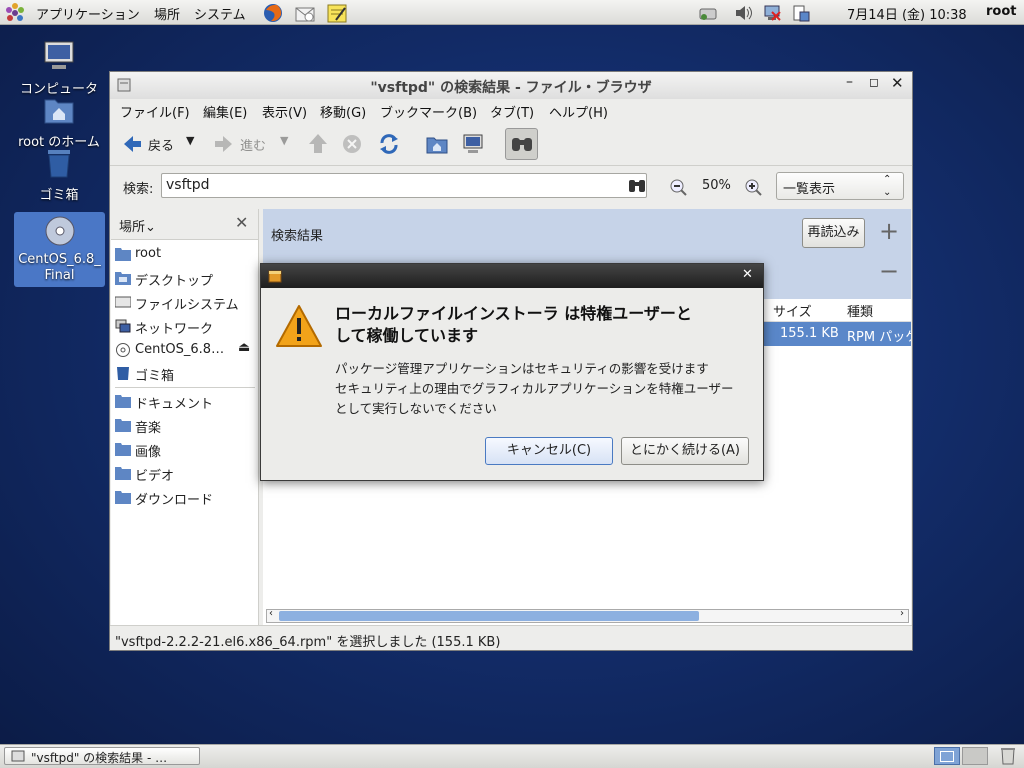 This screenshot has height=768, width=1024. Describe the element at coordinates (874, 82) in the screenshot. I see `maximize-button: ◻` at that location.